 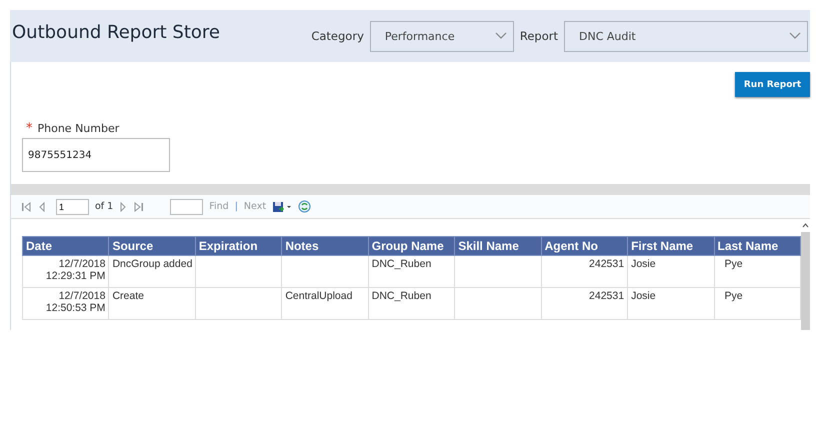 I want to click on find-field, so click(x=187, y=206).